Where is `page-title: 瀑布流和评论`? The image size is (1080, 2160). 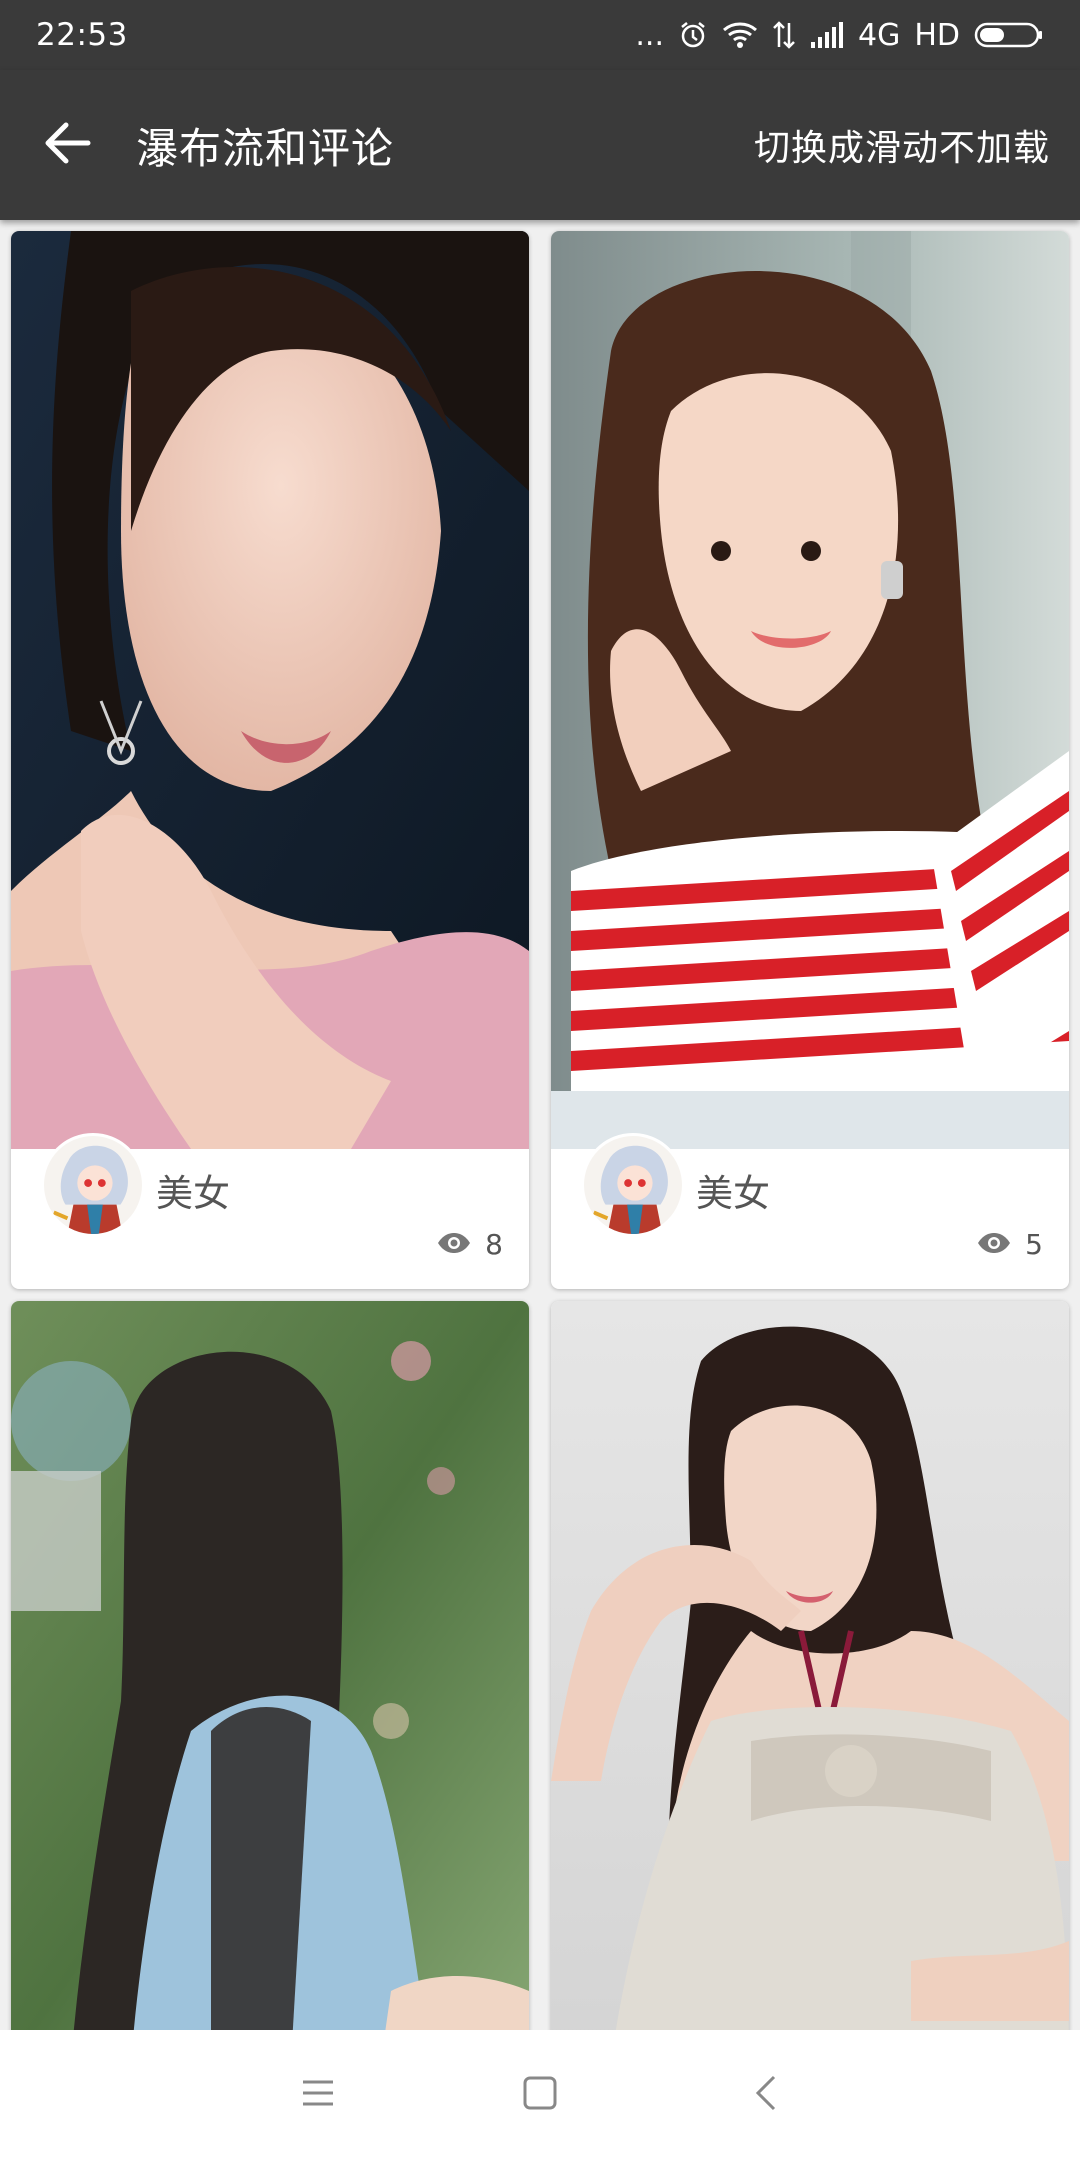
page-title: 瀑布流和评论 is located at coordinates (265, 148).